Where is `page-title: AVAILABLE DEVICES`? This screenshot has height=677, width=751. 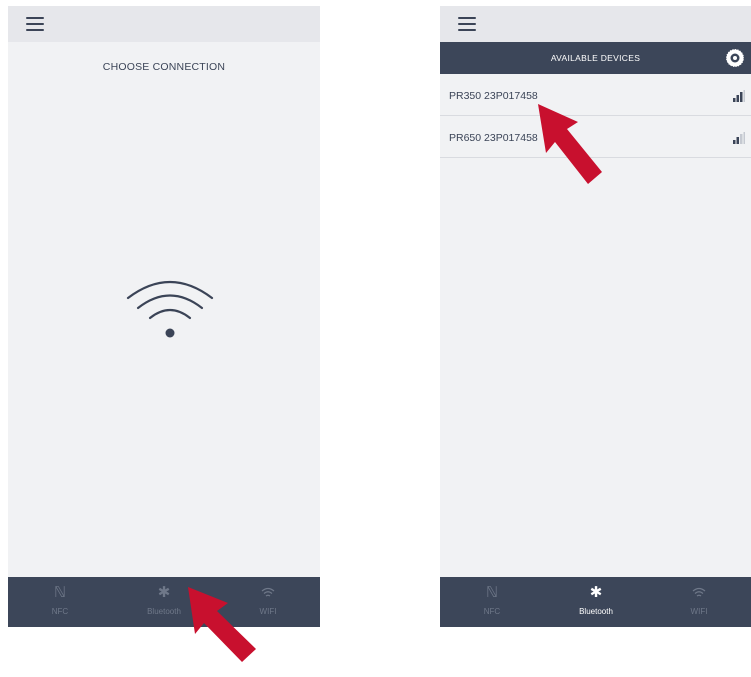 page-title: AVAILABLE DEVICES is located at coordinates (595, 58).